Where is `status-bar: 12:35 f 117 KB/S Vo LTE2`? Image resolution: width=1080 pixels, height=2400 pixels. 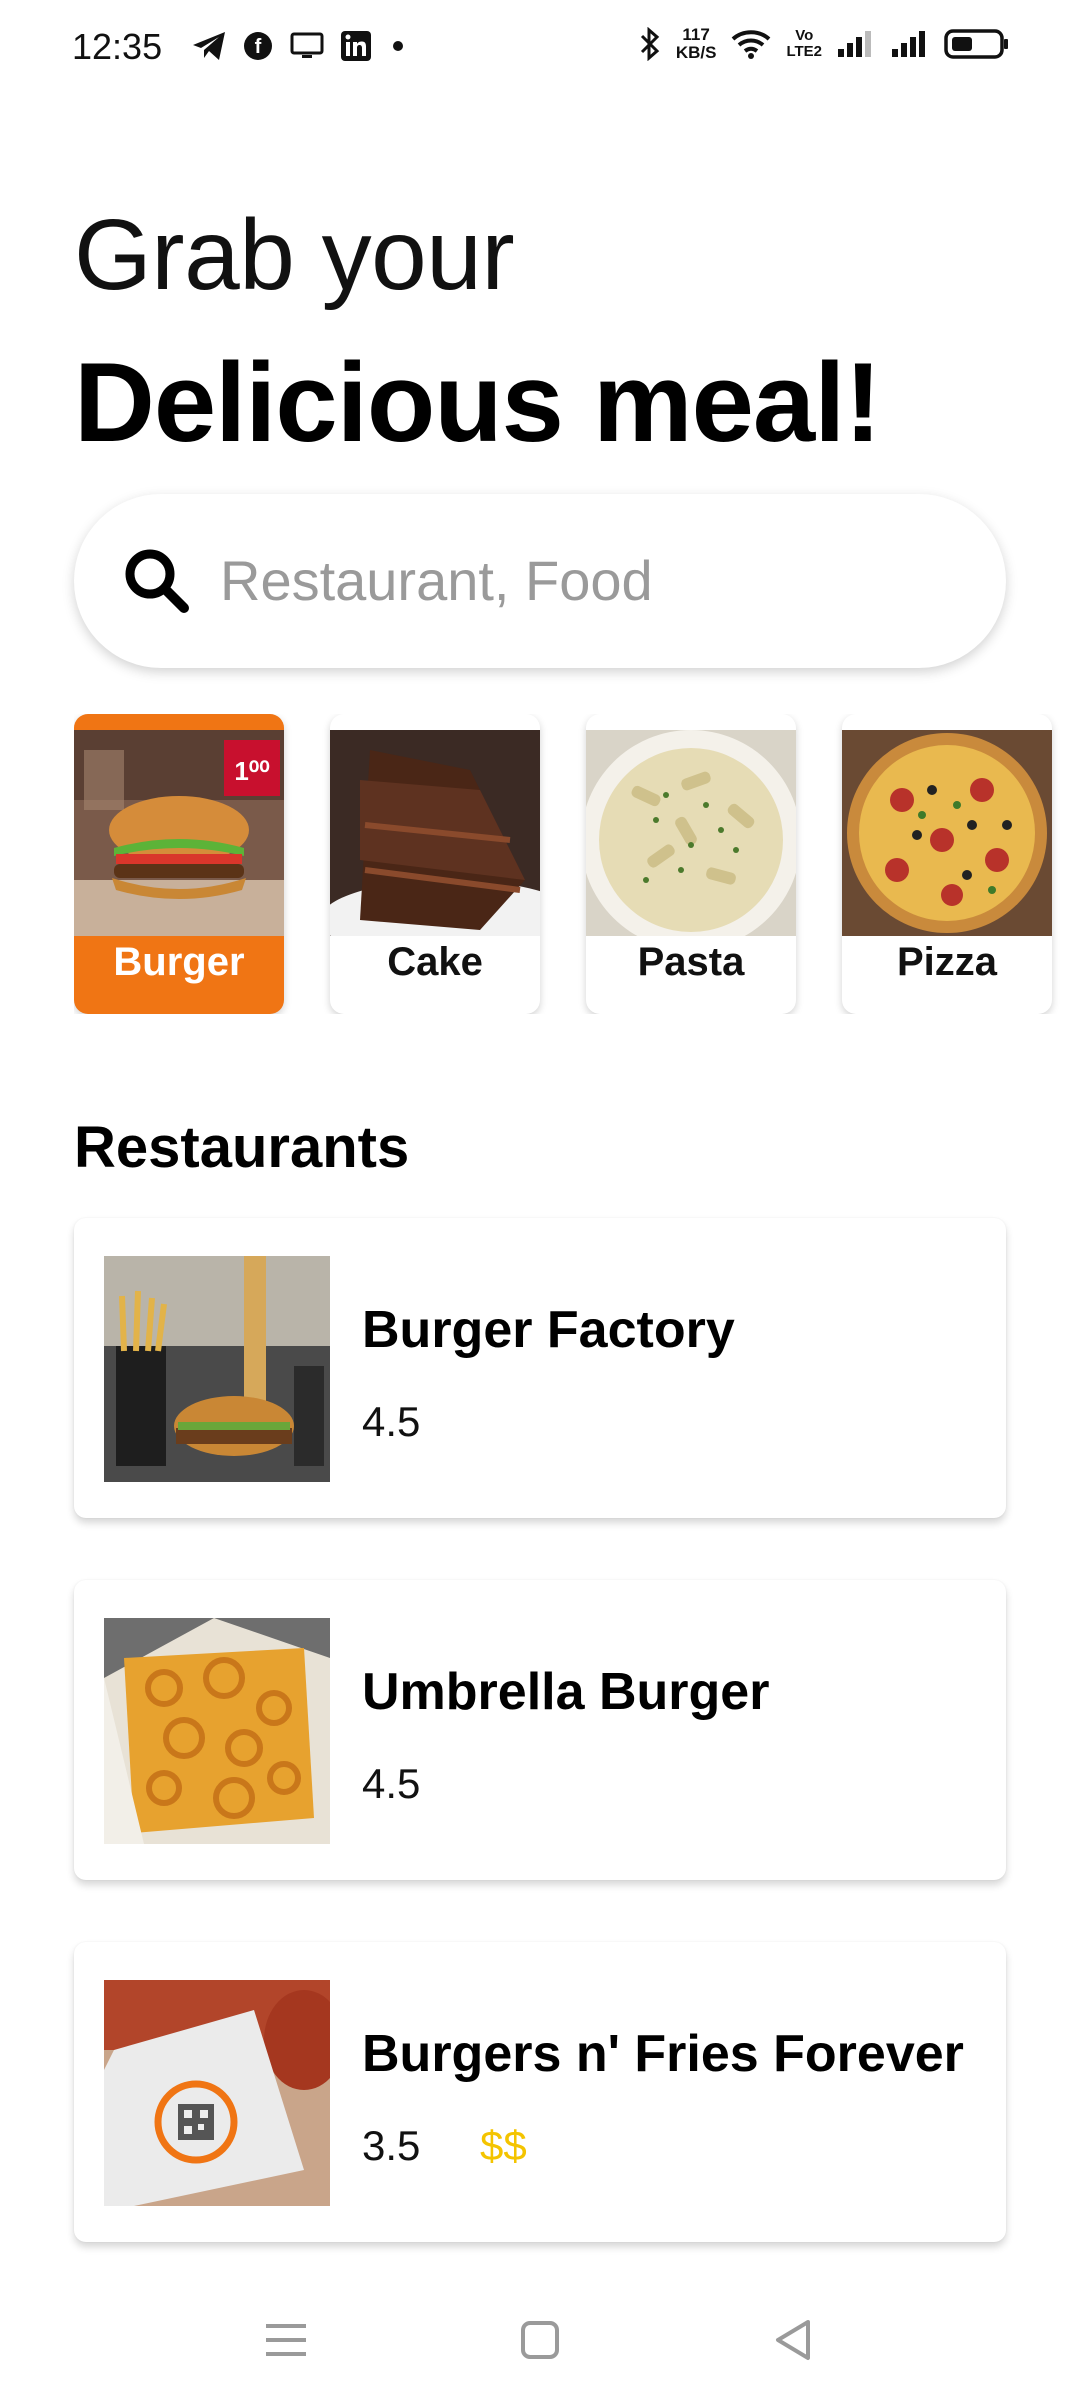
status-bar: 12:35 f 117 KB/S Vo LTE2 is located at coordinates (540, 48).